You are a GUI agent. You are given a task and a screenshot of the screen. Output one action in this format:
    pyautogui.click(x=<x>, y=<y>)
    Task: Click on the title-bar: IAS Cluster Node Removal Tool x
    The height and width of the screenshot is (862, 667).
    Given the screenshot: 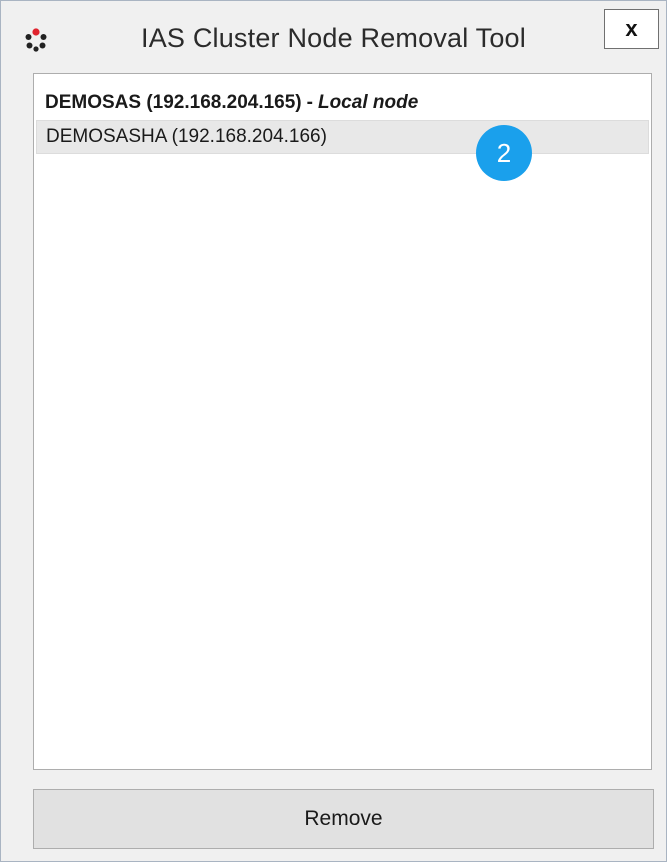 What is the action you would take?
    pyautogui.click(x=333, y=36)
    